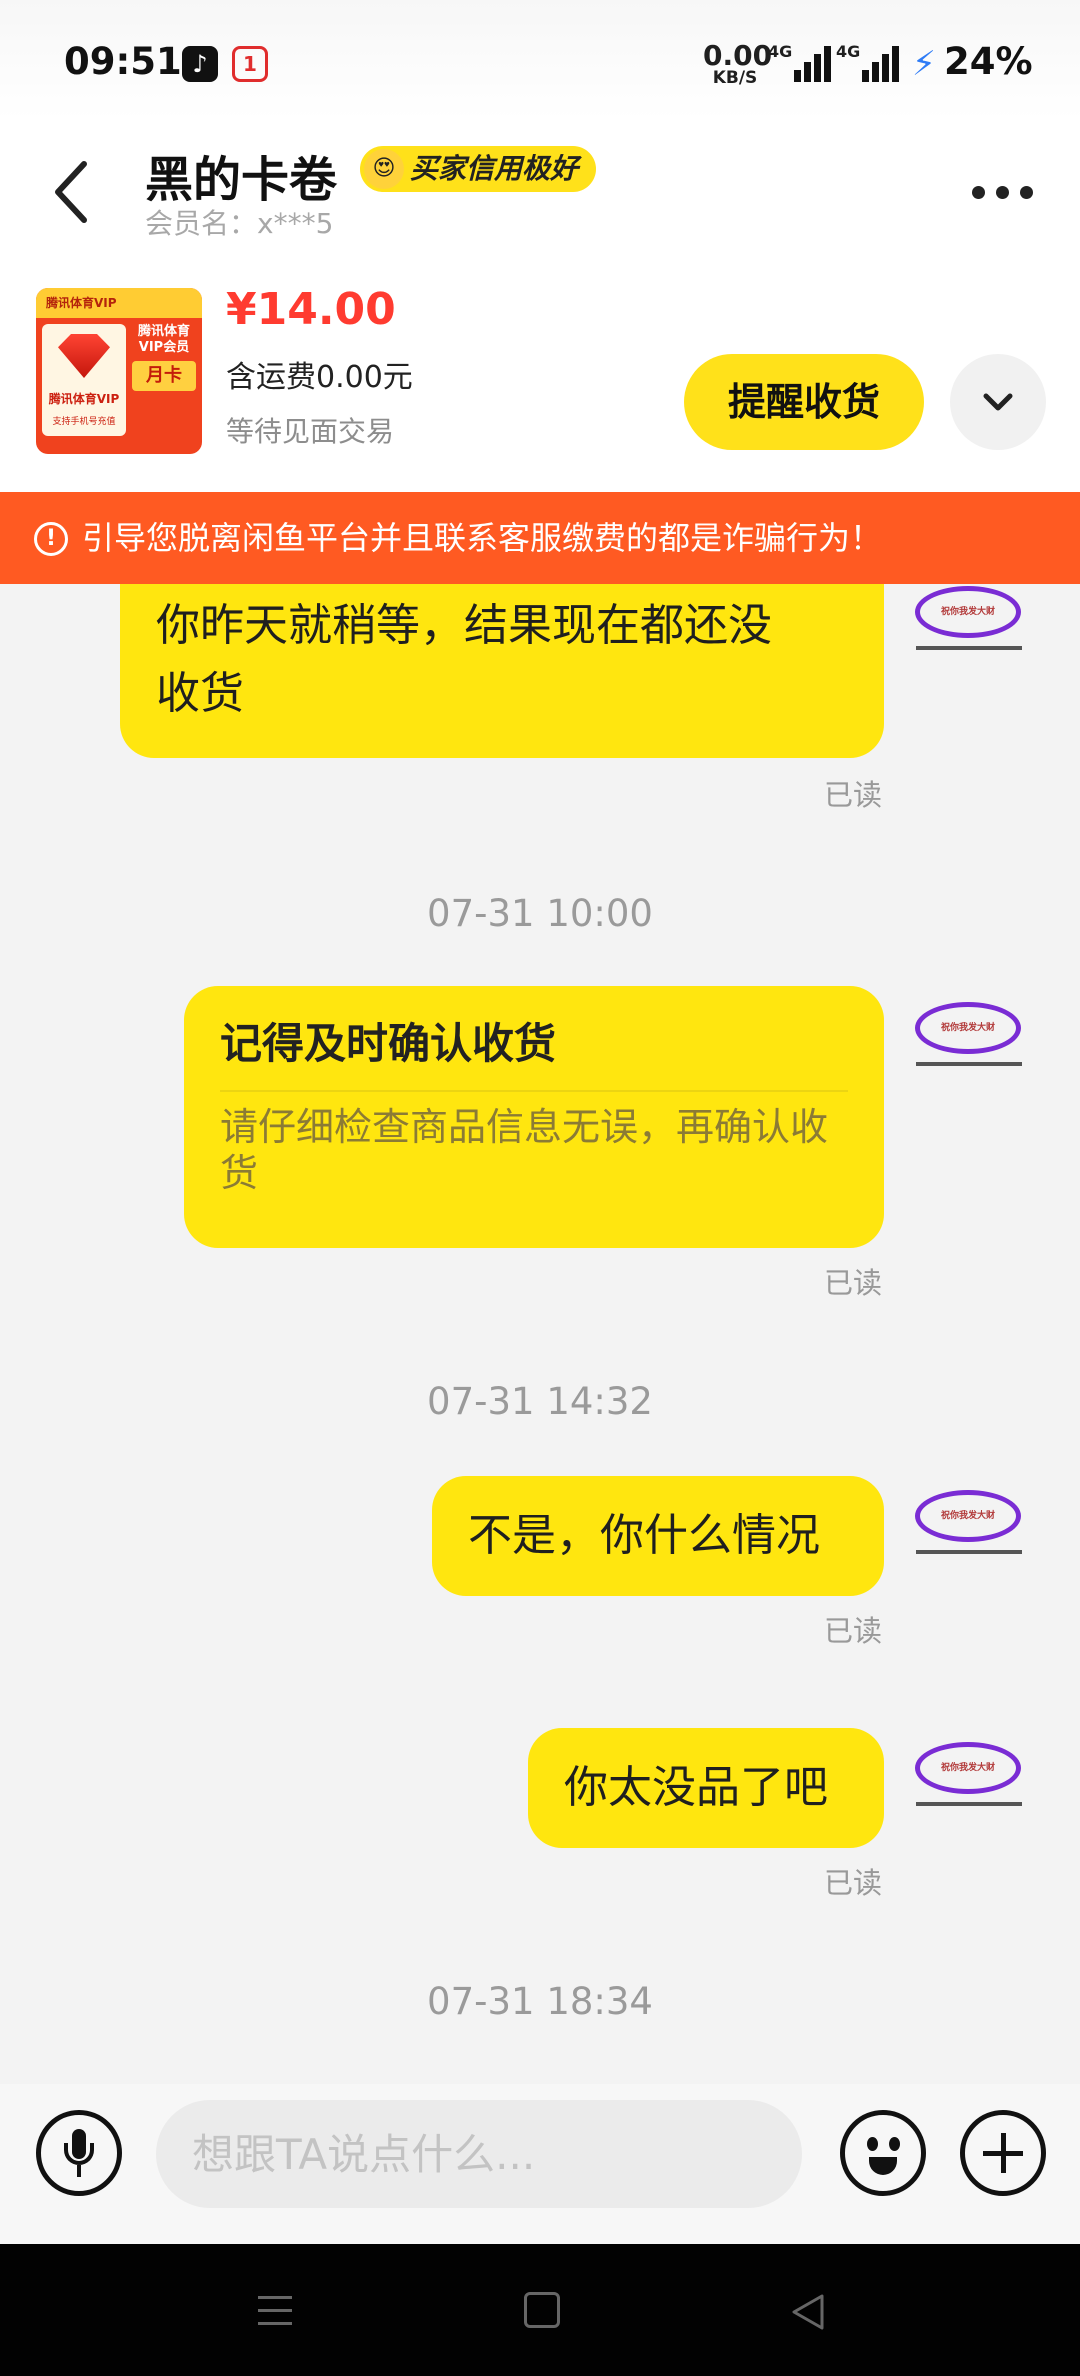 This screenshot has height=2376, width=1080. I want to click on status-bar: 09:51 ♪ 1 0.00 KB/S 4G 4G ⚡ 24%, so click(548, 63).